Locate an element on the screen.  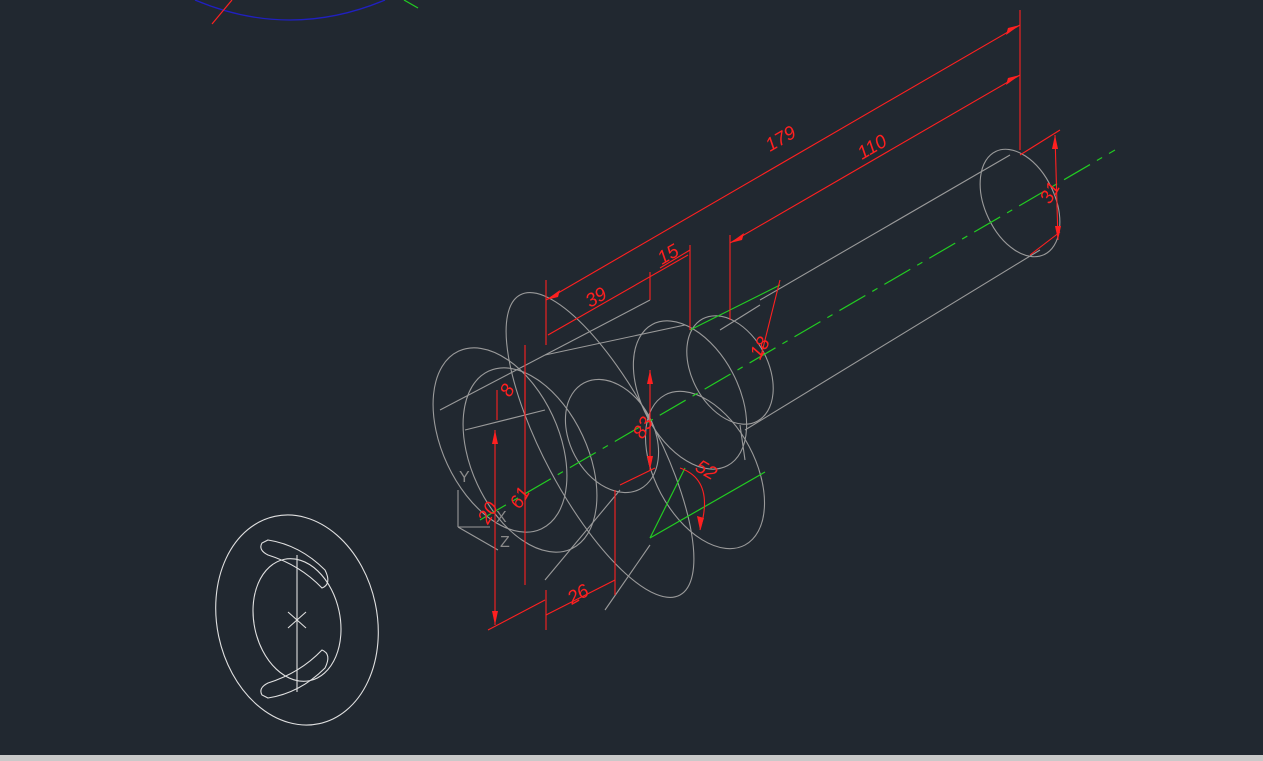
dim-31-label: 31 is located at coordinates (1050, 193).